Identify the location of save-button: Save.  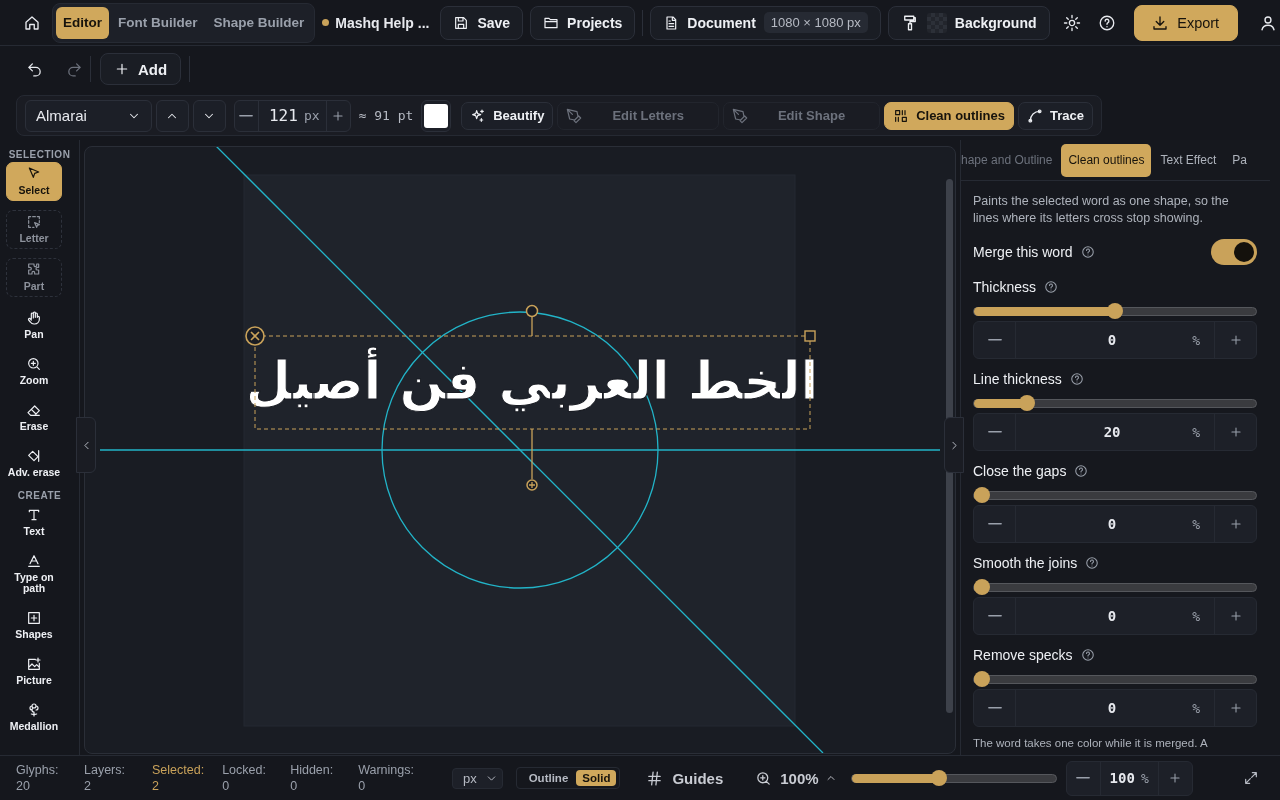
(482, 22).